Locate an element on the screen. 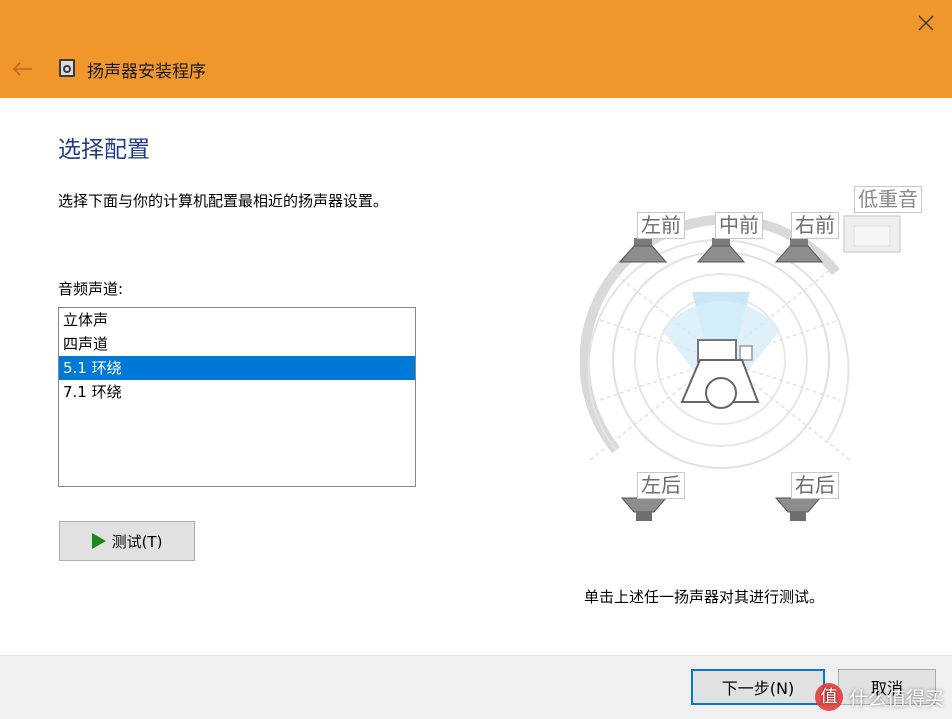 This screenshot has width=952, height=719. channel-item-5-1-surround: 5.1 环绕 is located at coordinates (237, 368).